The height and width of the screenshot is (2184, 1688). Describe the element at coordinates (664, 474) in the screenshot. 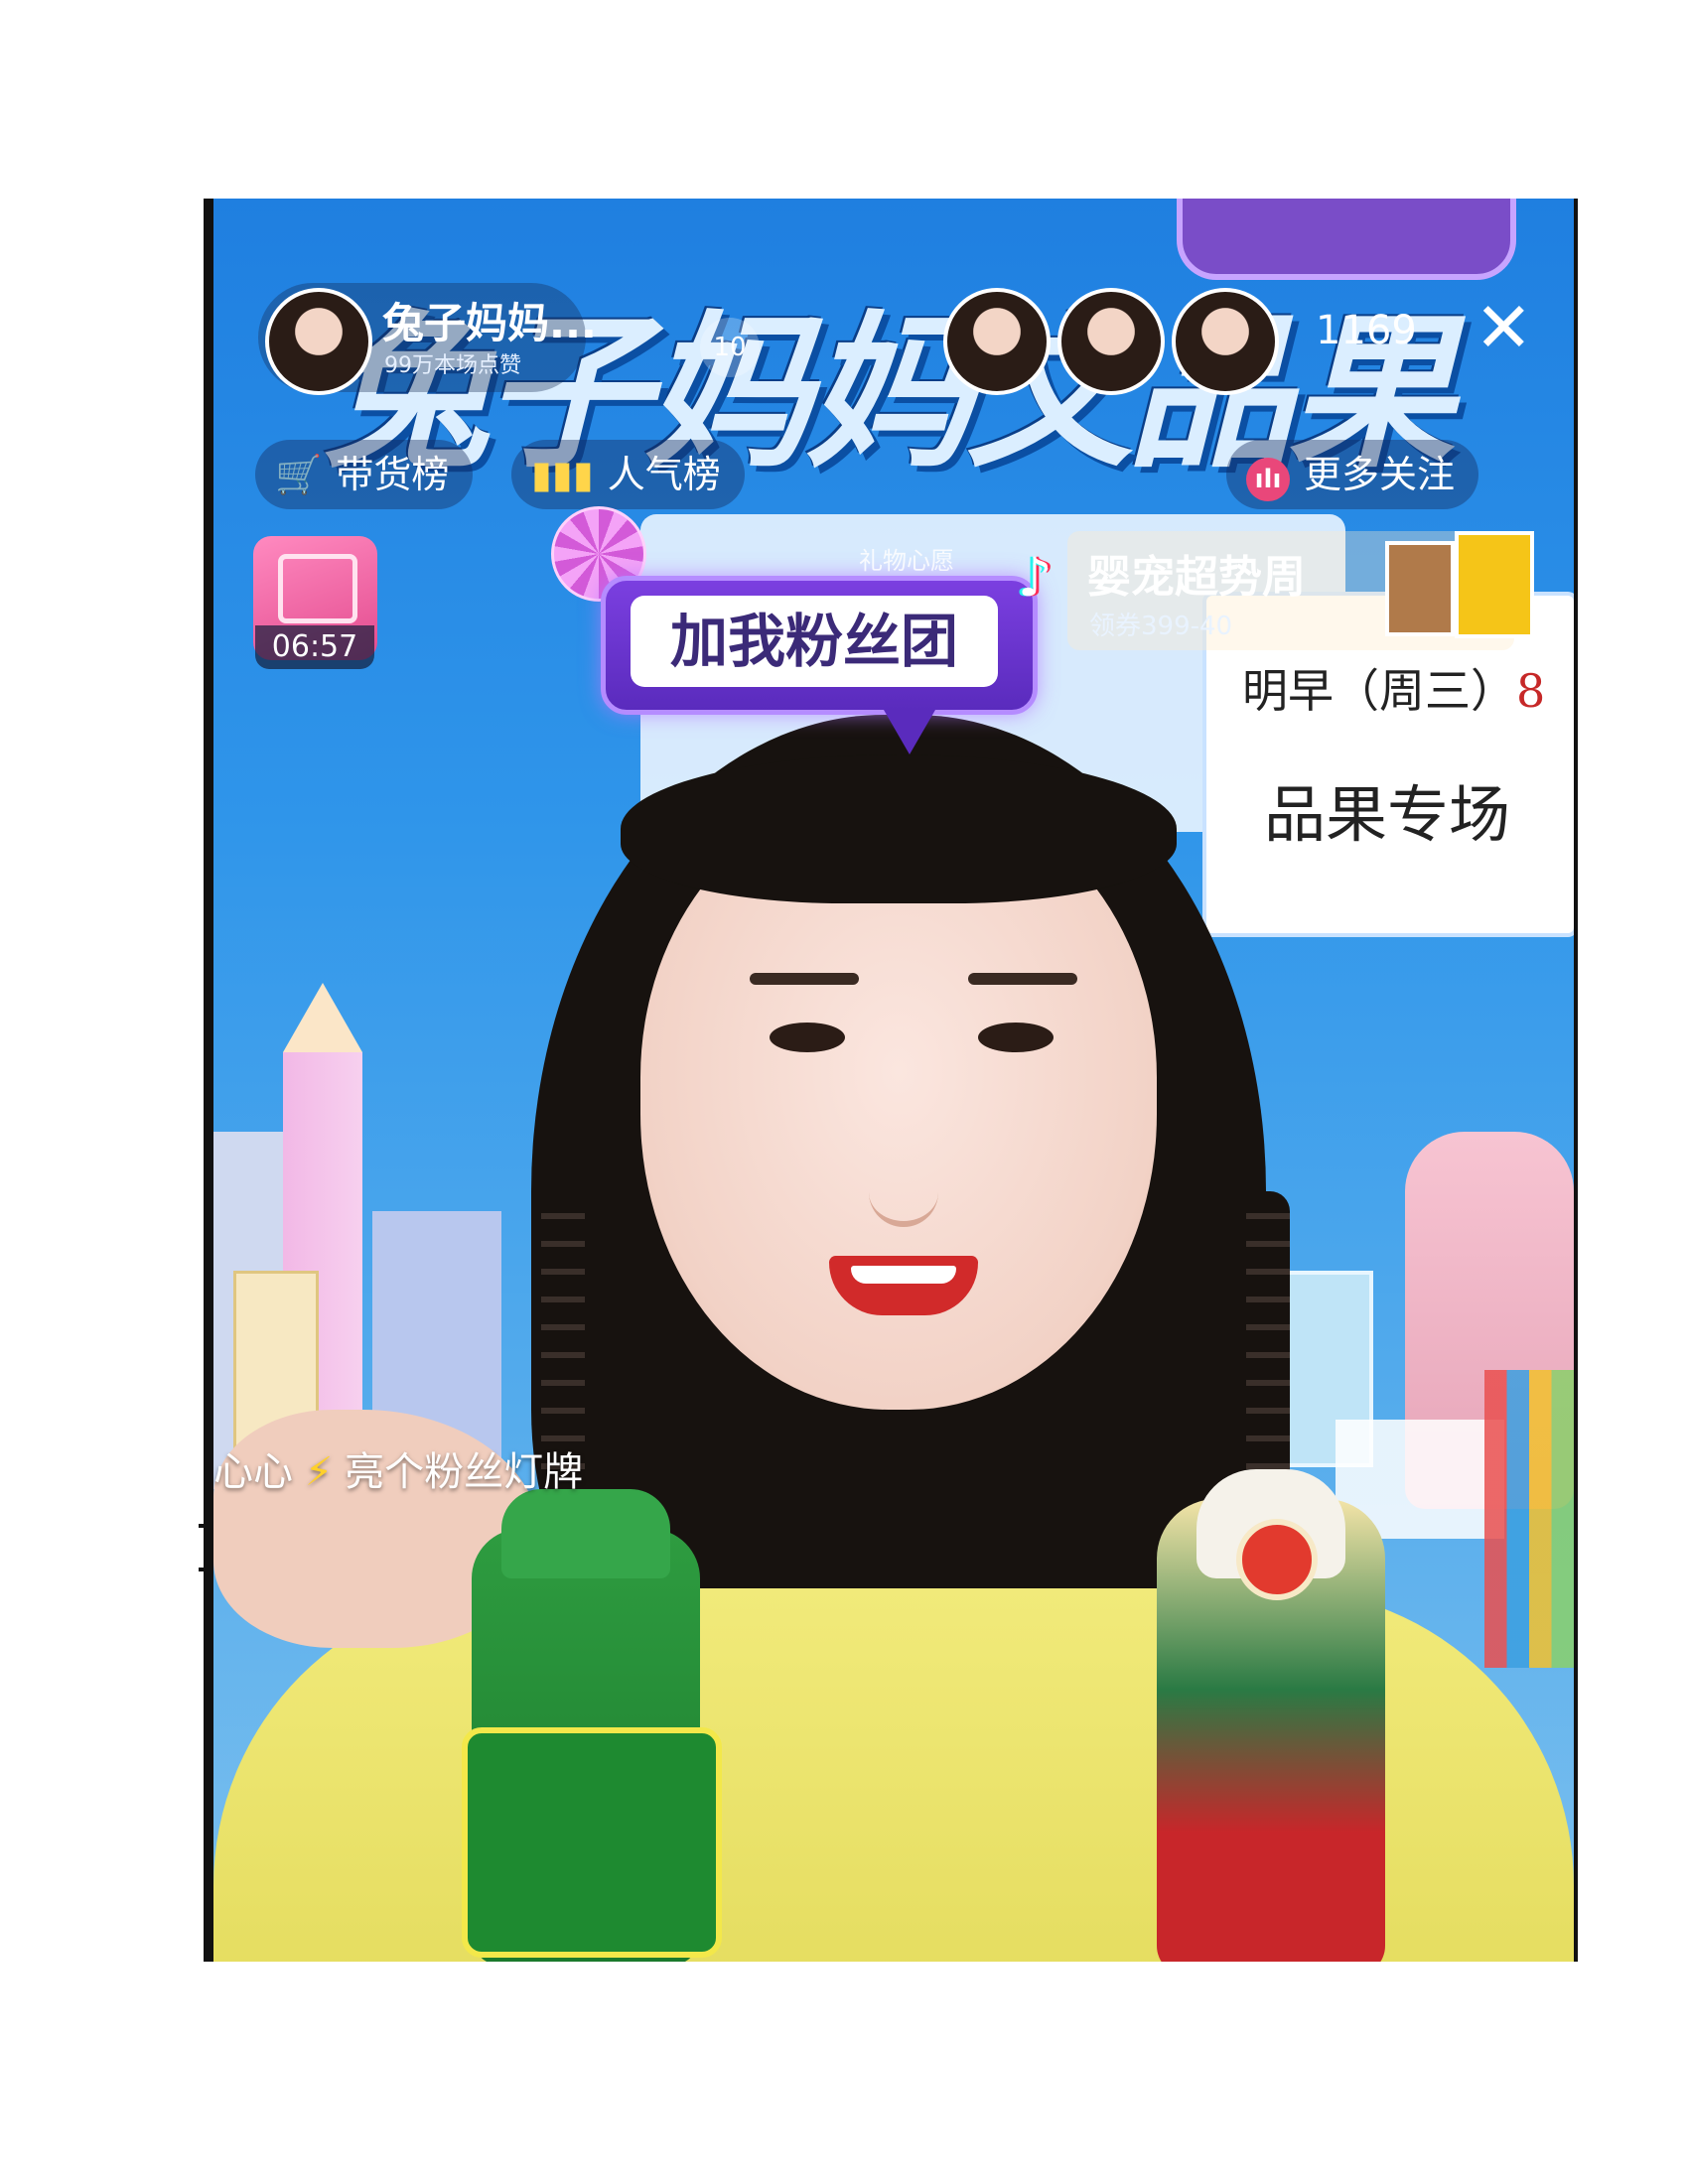

I see `popularity-rank-label: 人气榜` at that location.